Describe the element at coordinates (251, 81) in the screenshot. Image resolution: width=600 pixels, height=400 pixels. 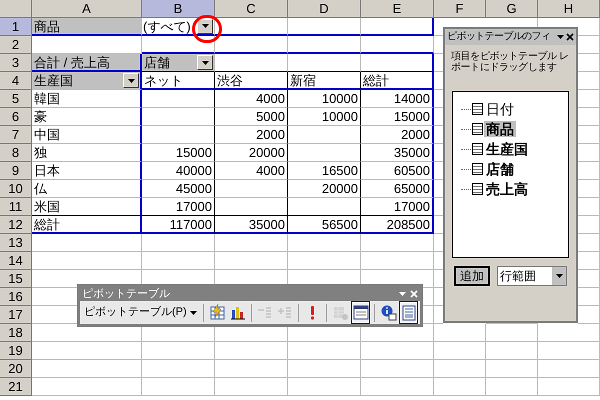
I see `table-cell: 渋谷` at that location.